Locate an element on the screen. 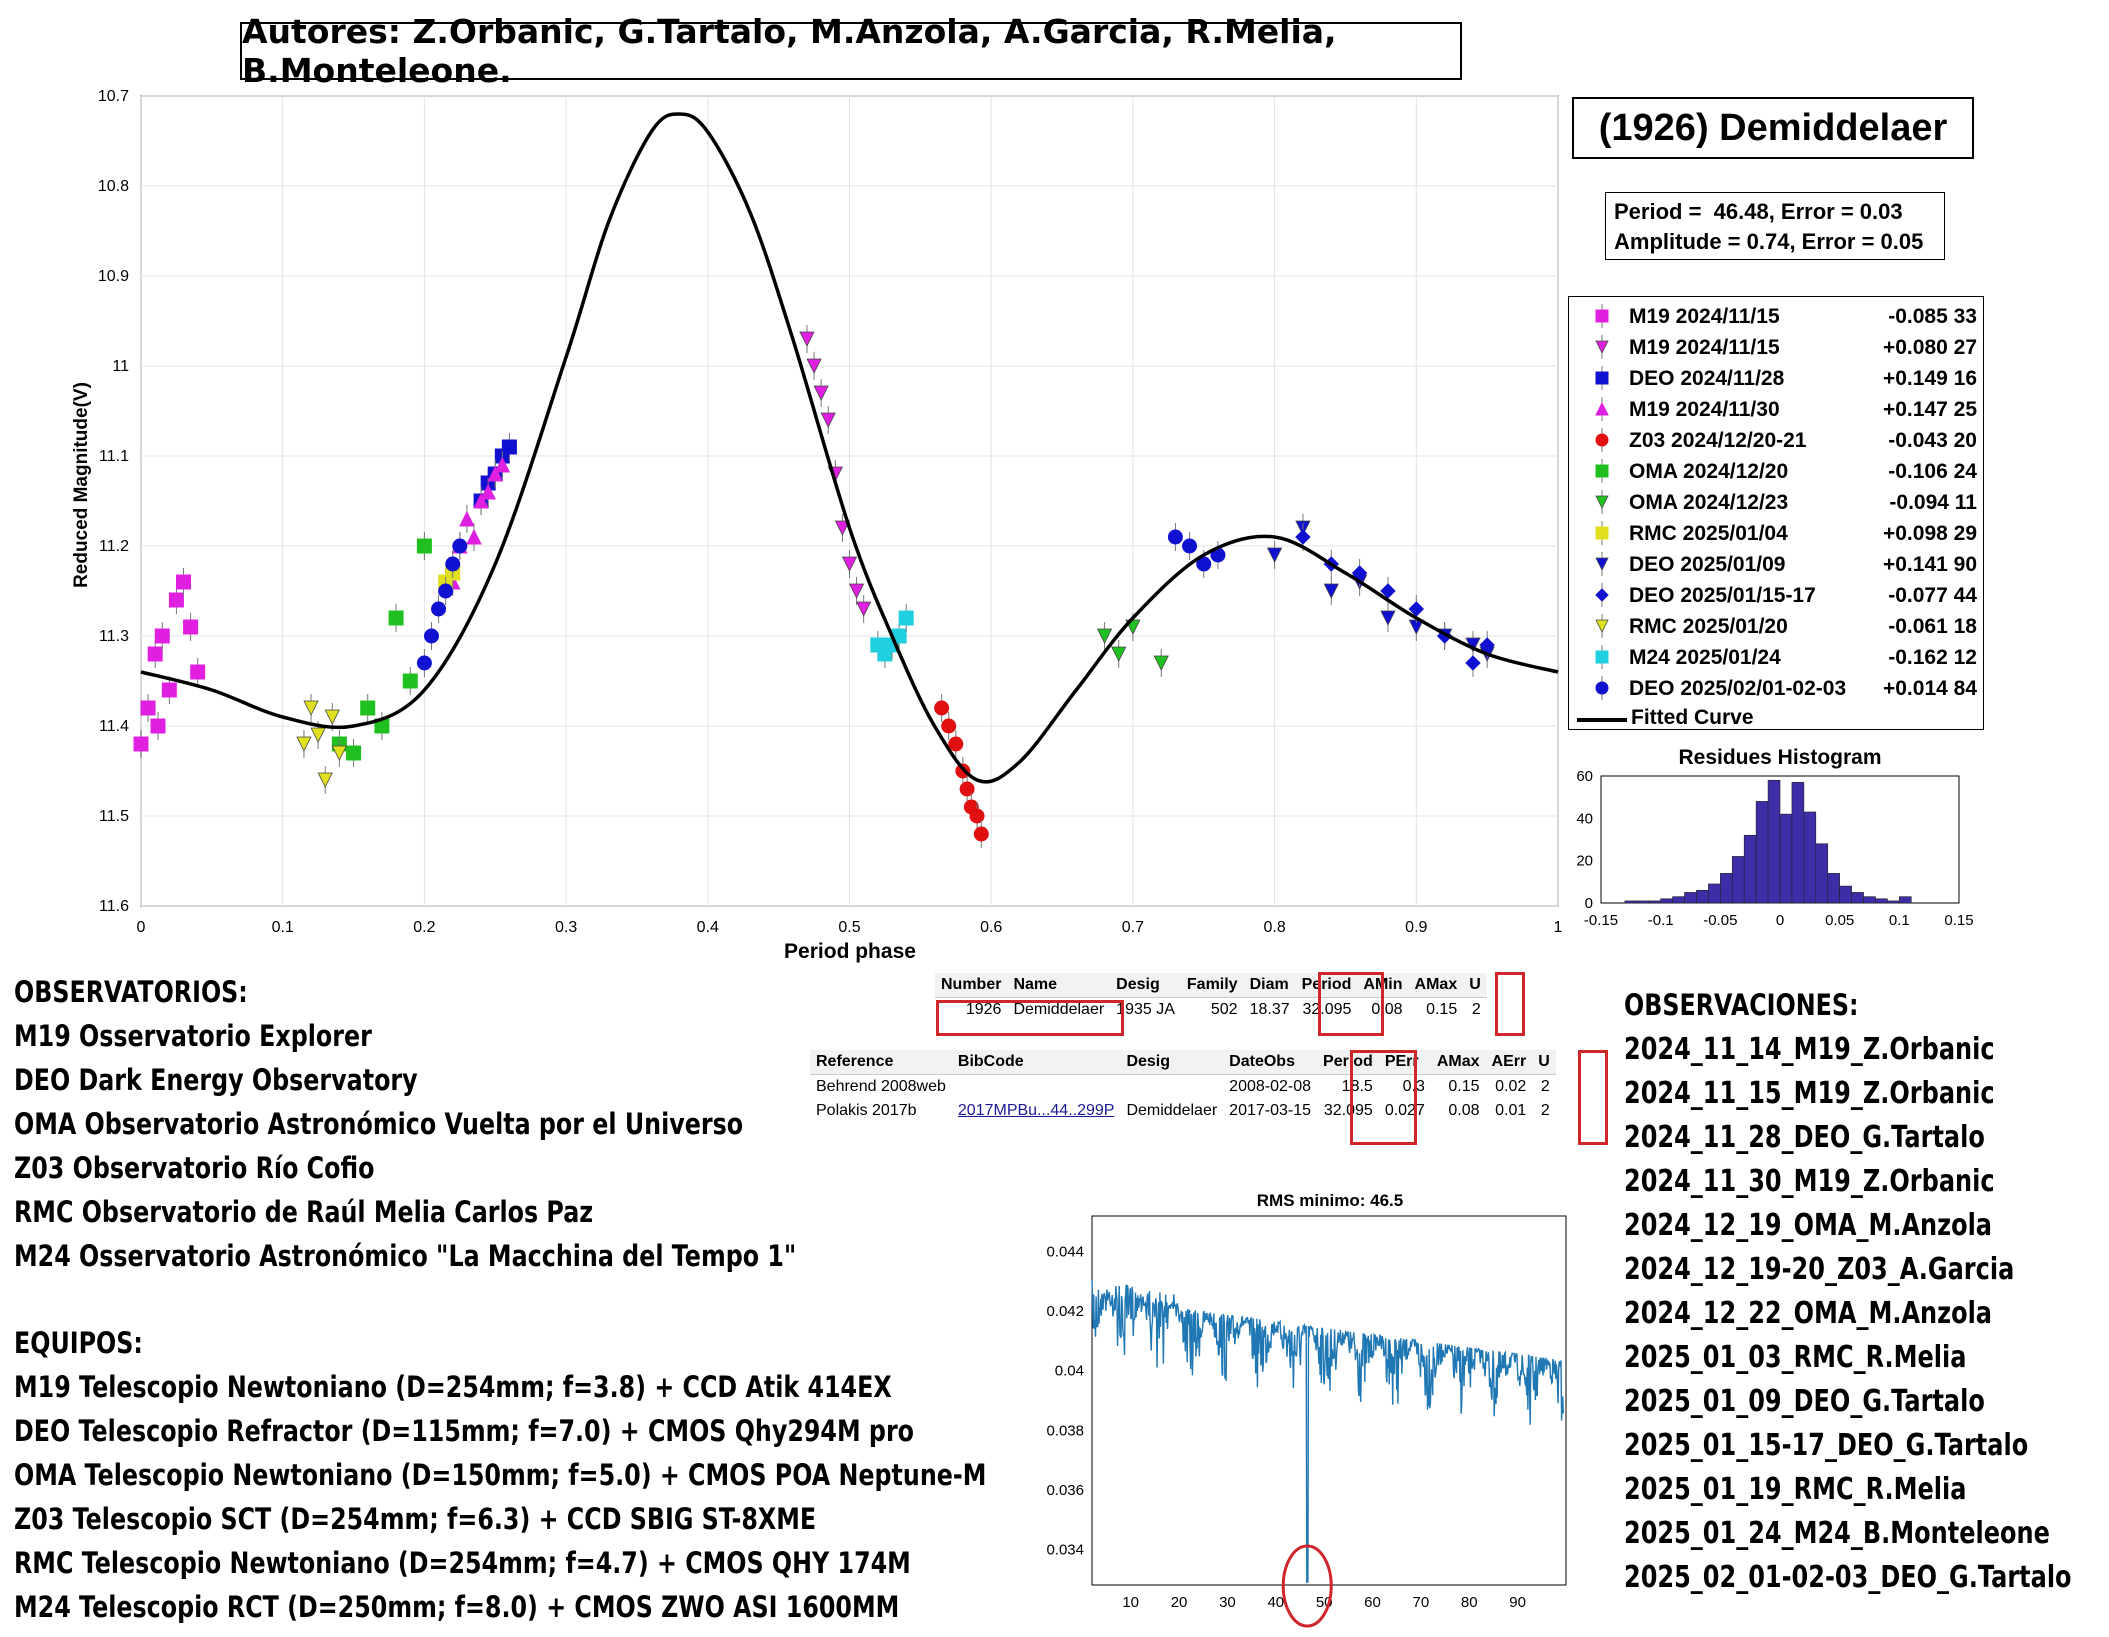 The image size is (2109, 1637). legend-entry: M24 2025/01/24 -0.162 12 is located at coordinates (1776, 657).